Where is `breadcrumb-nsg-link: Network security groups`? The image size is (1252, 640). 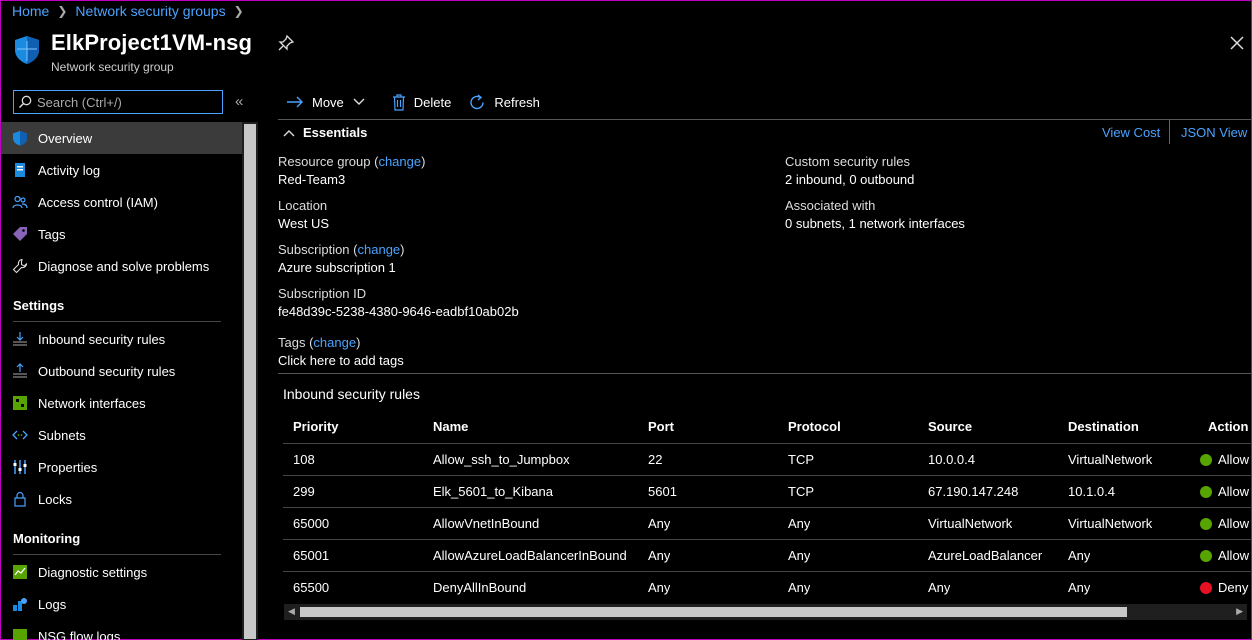
breadcrumb-nsg-link: Network security groups is located at coordinates (150, 11).